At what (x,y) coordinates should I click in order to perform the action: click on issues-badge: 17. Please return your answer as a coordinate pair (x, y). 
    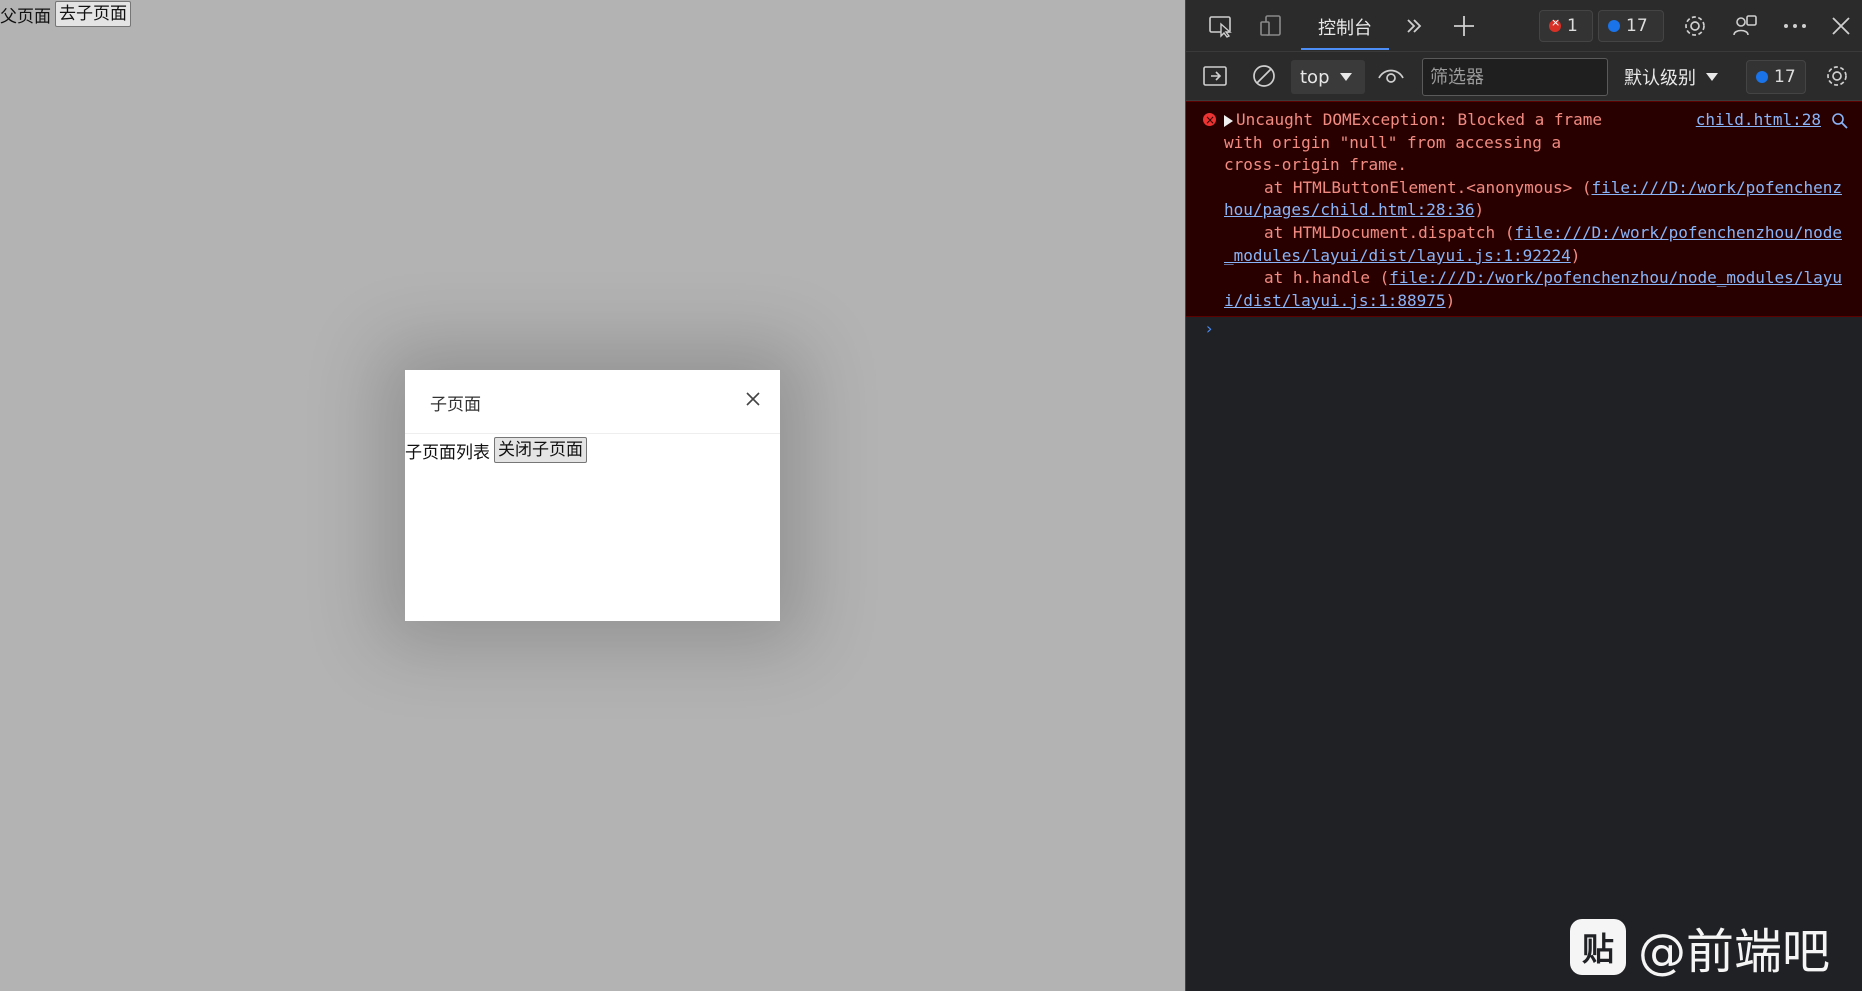
    Looking at the image, I should click on (1776, 77).